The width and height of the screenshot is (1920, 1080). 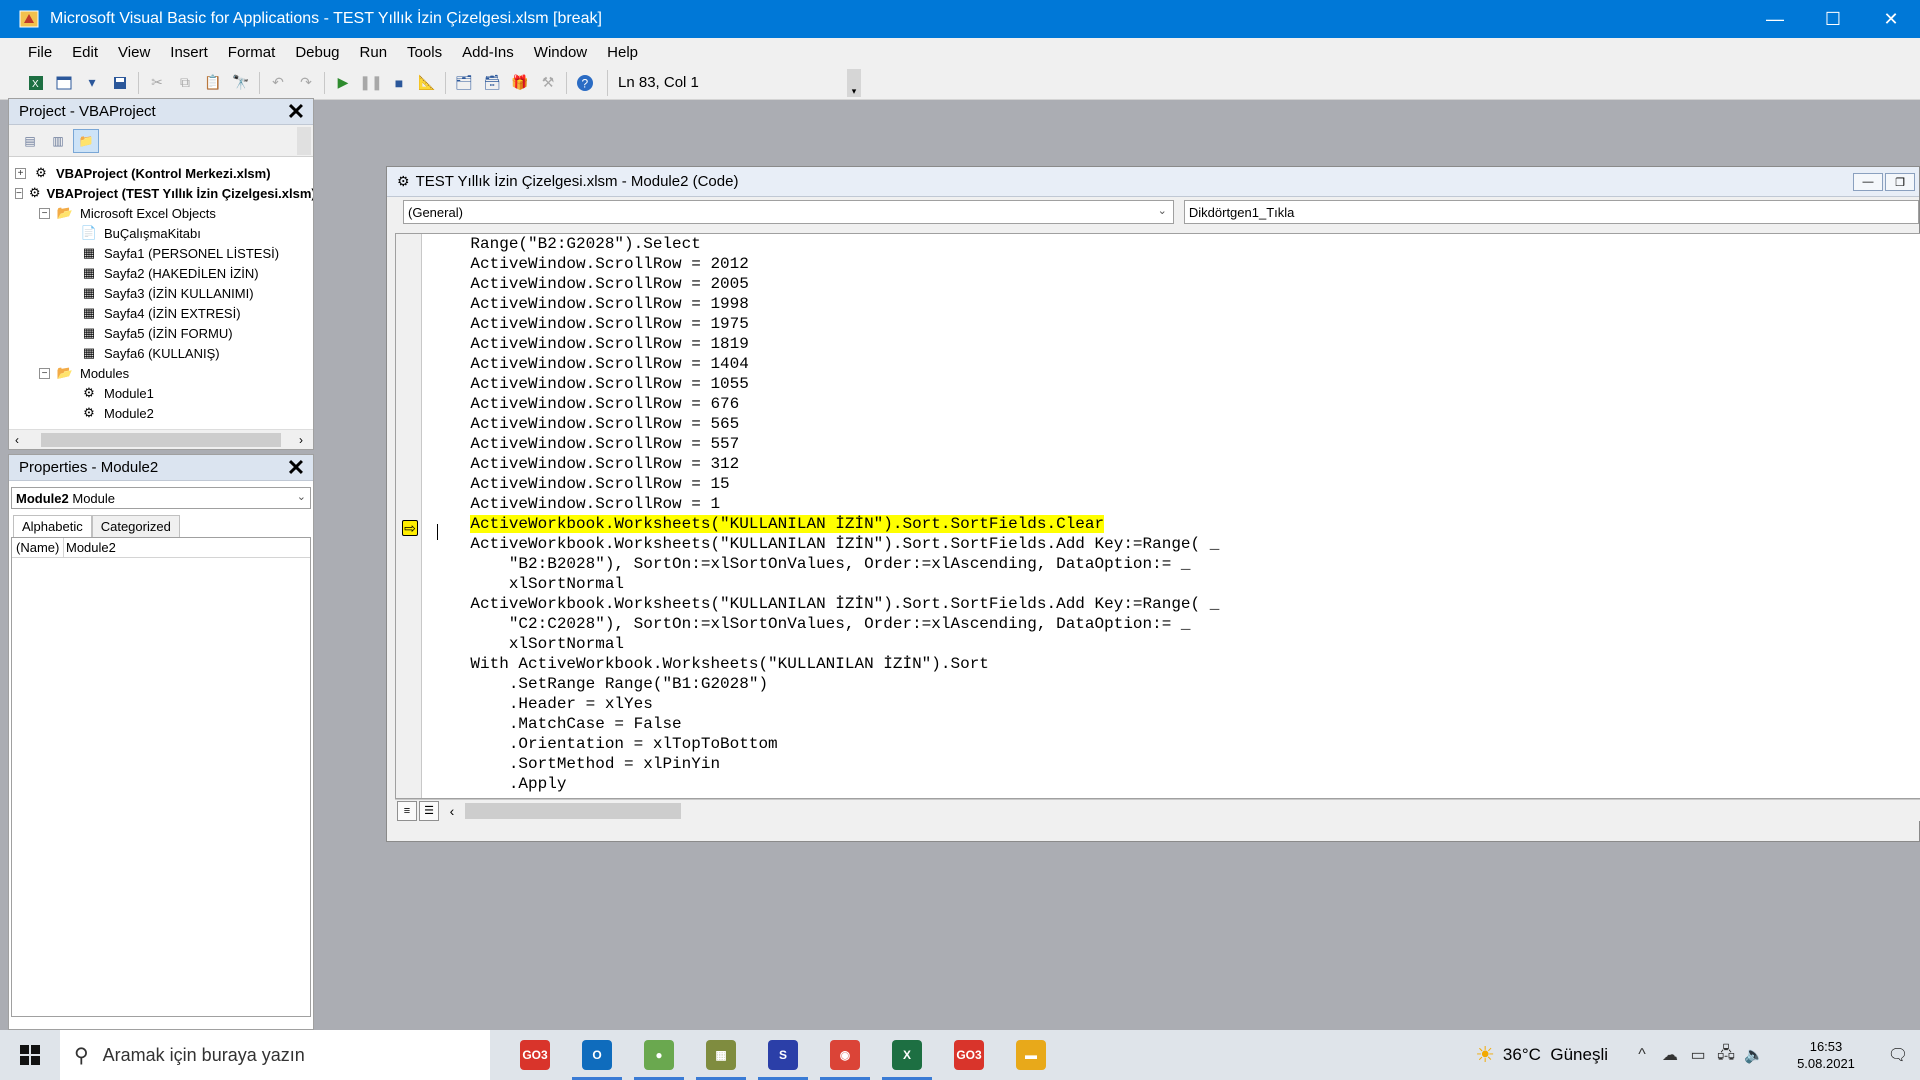 What do you see at coordinates (825, 684) in the screenshot?
I see `code-line: .SetRange Range("B1:G2028")` at bounding box center [825, 684].